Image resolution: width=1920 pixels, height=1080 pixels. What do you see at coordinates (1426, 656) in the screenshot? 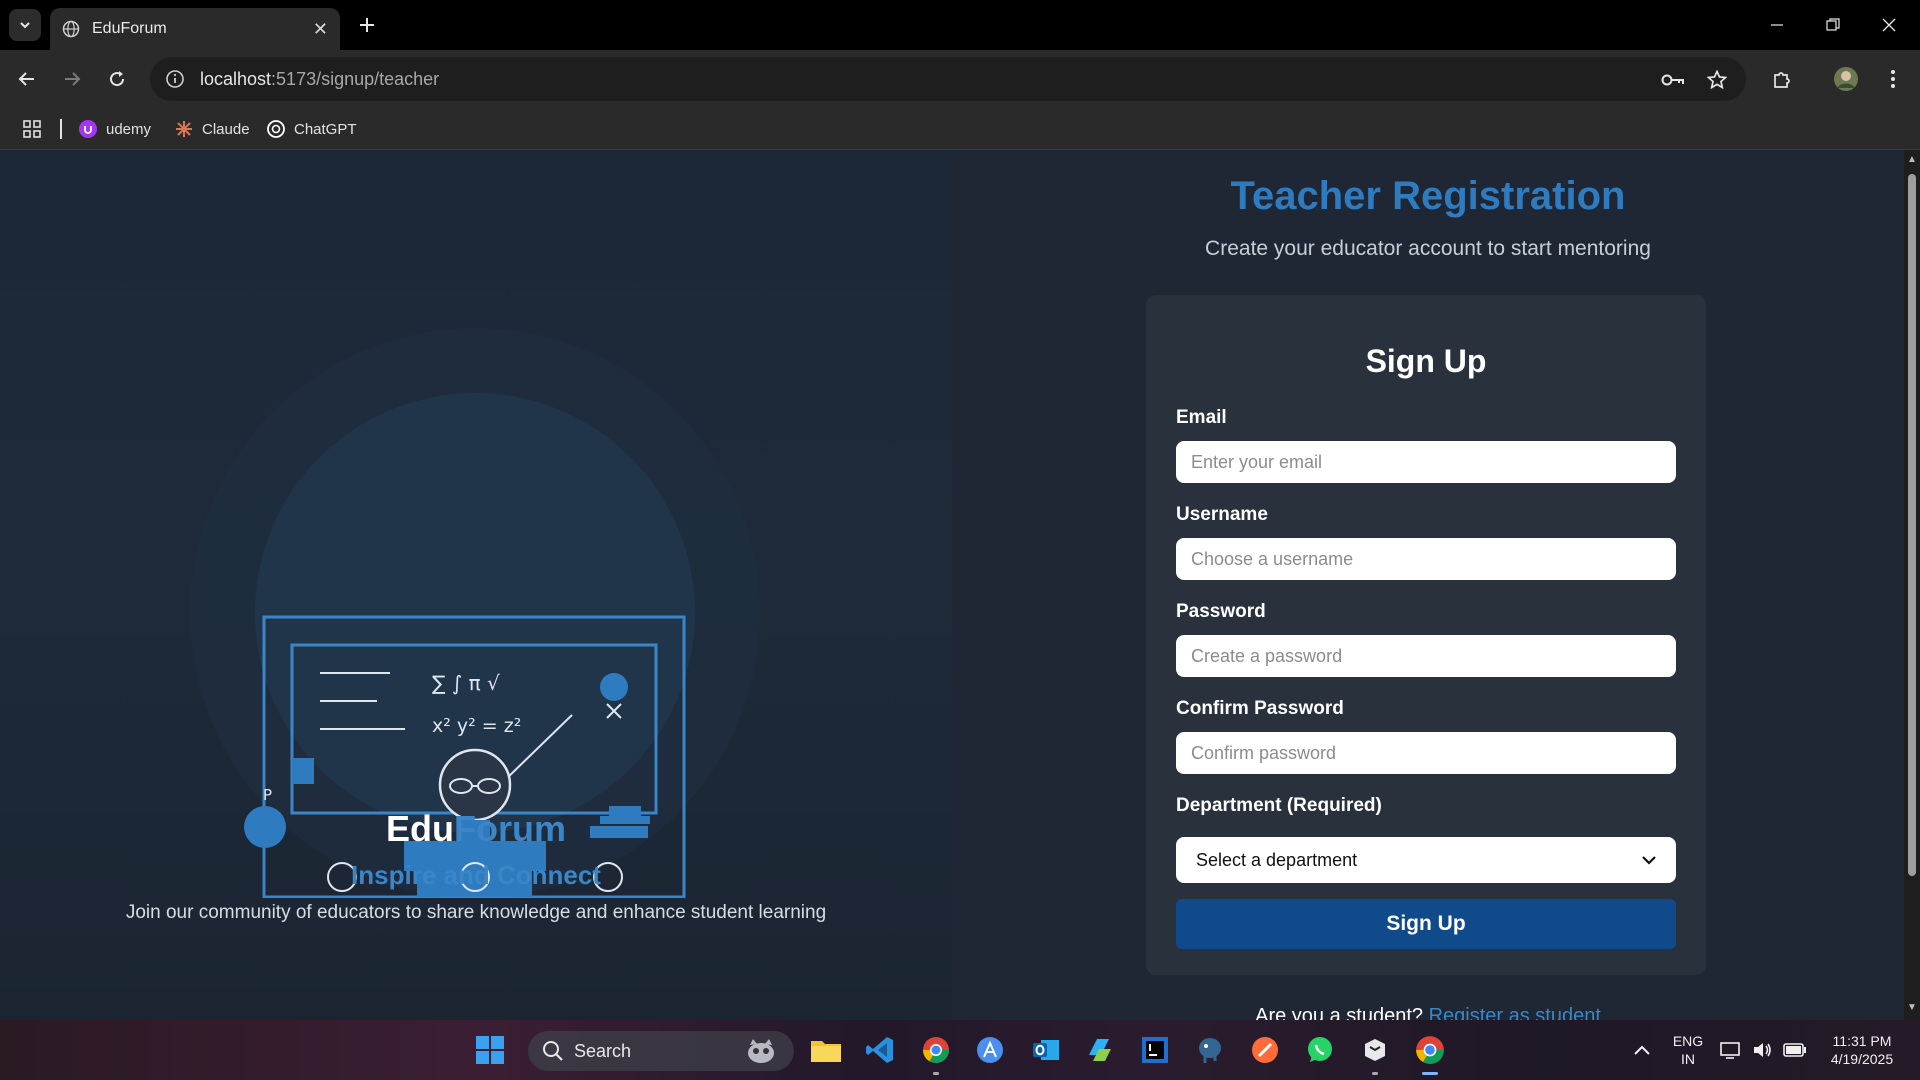
I see `password-field` at bounding box center [1426, 656].